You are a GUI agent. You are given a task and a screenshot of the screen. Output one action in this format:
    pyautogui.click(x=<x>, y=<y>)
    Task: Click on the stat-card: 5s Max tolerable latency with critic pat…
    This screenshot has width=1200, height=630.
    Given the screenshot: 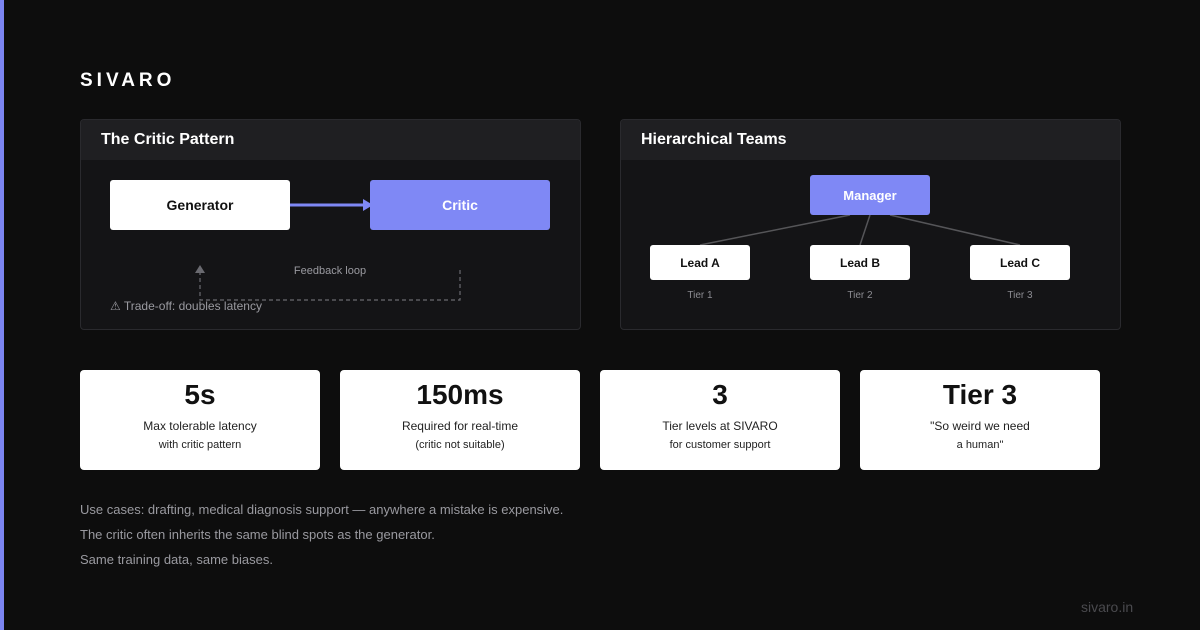 What is the action you would take?
    pyautogui.click(x=200, y=420)
    